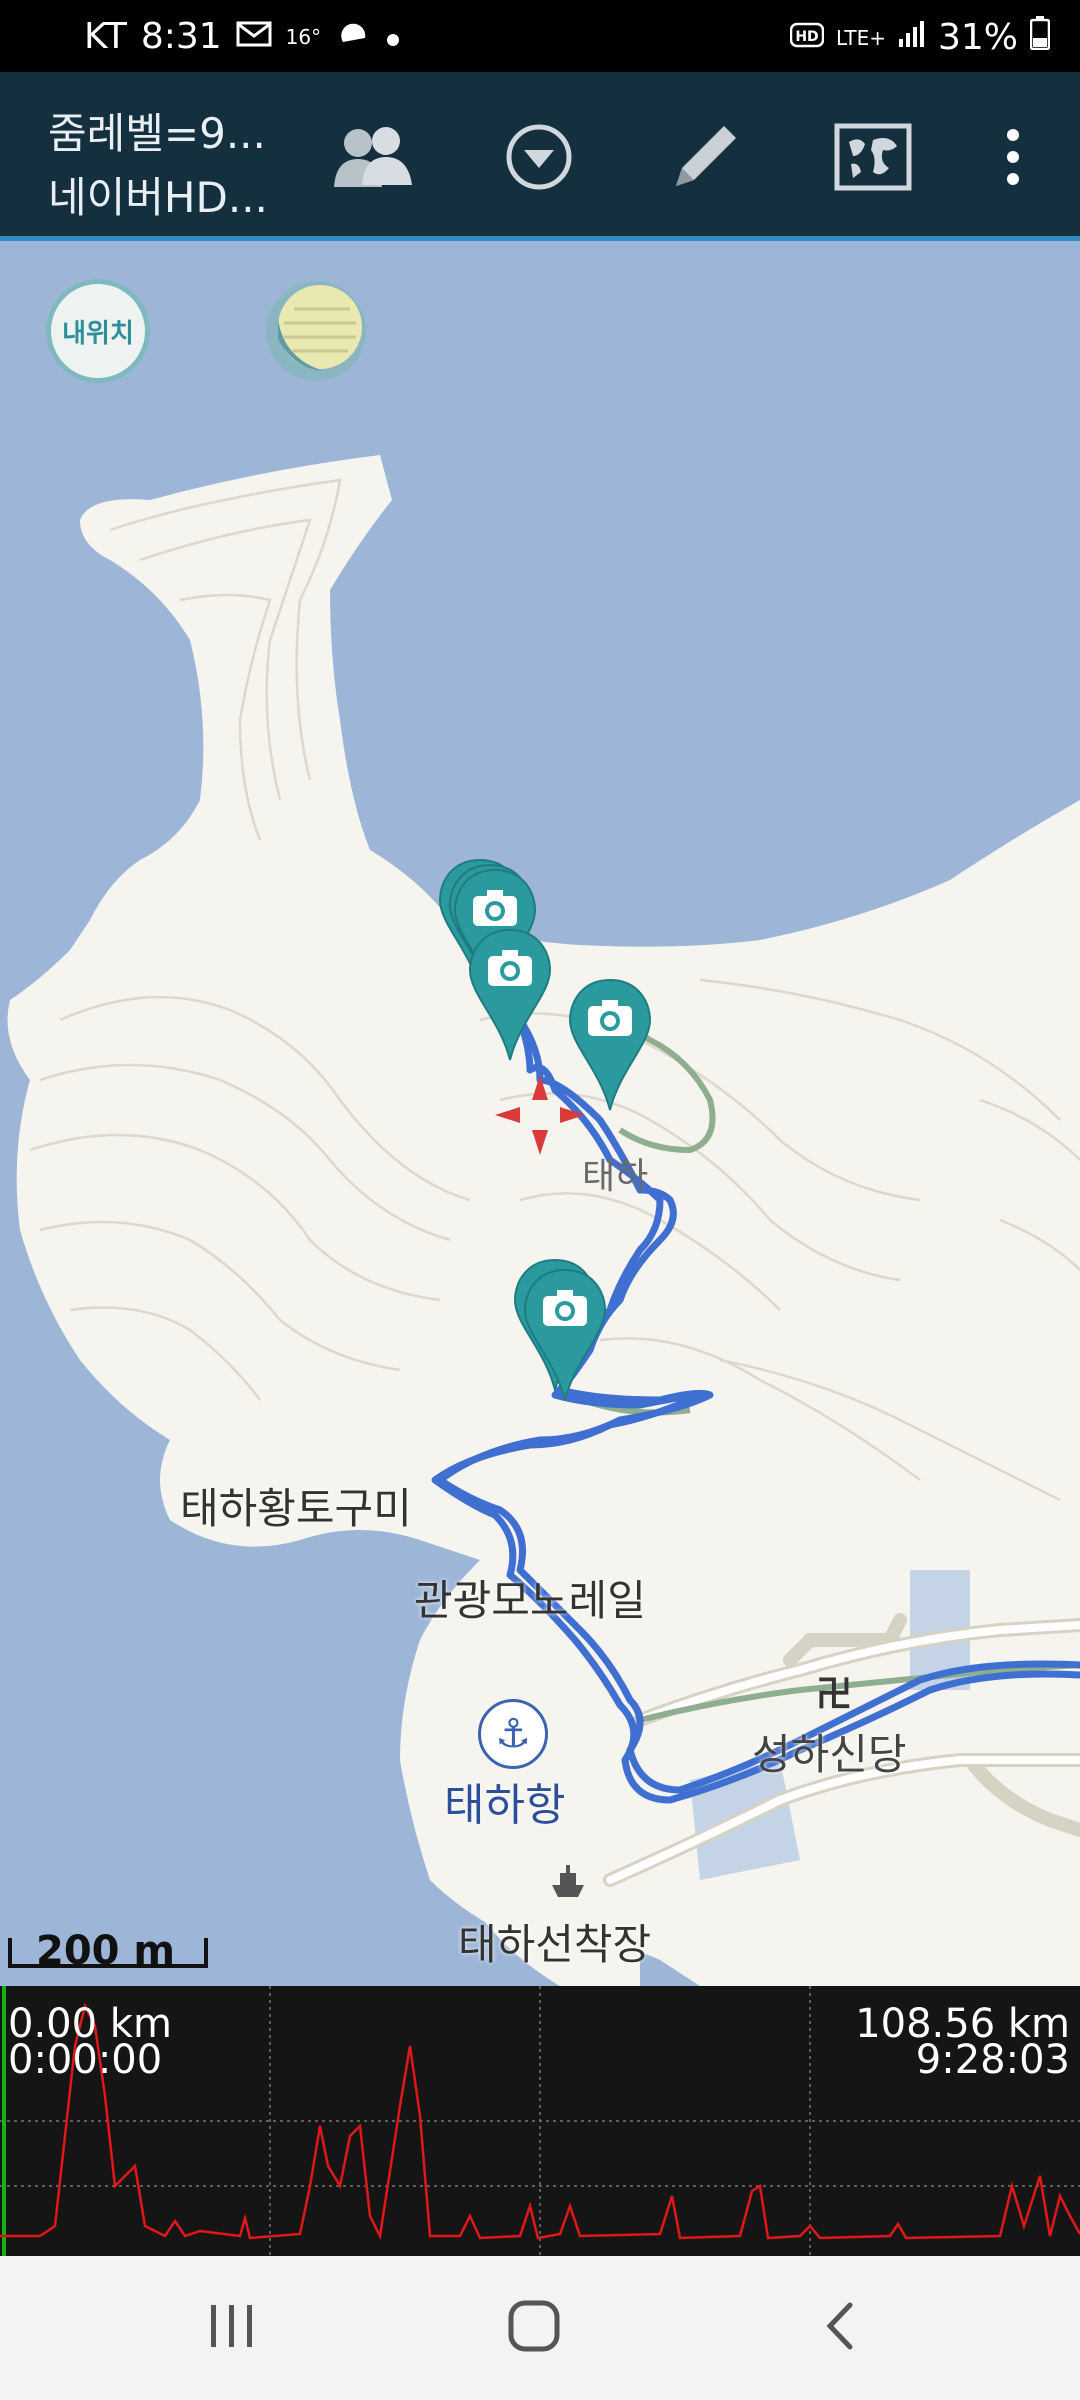 This screenshot has height=2400, width=1080. I want to click on recent-apps-button, so click(232, 2328).